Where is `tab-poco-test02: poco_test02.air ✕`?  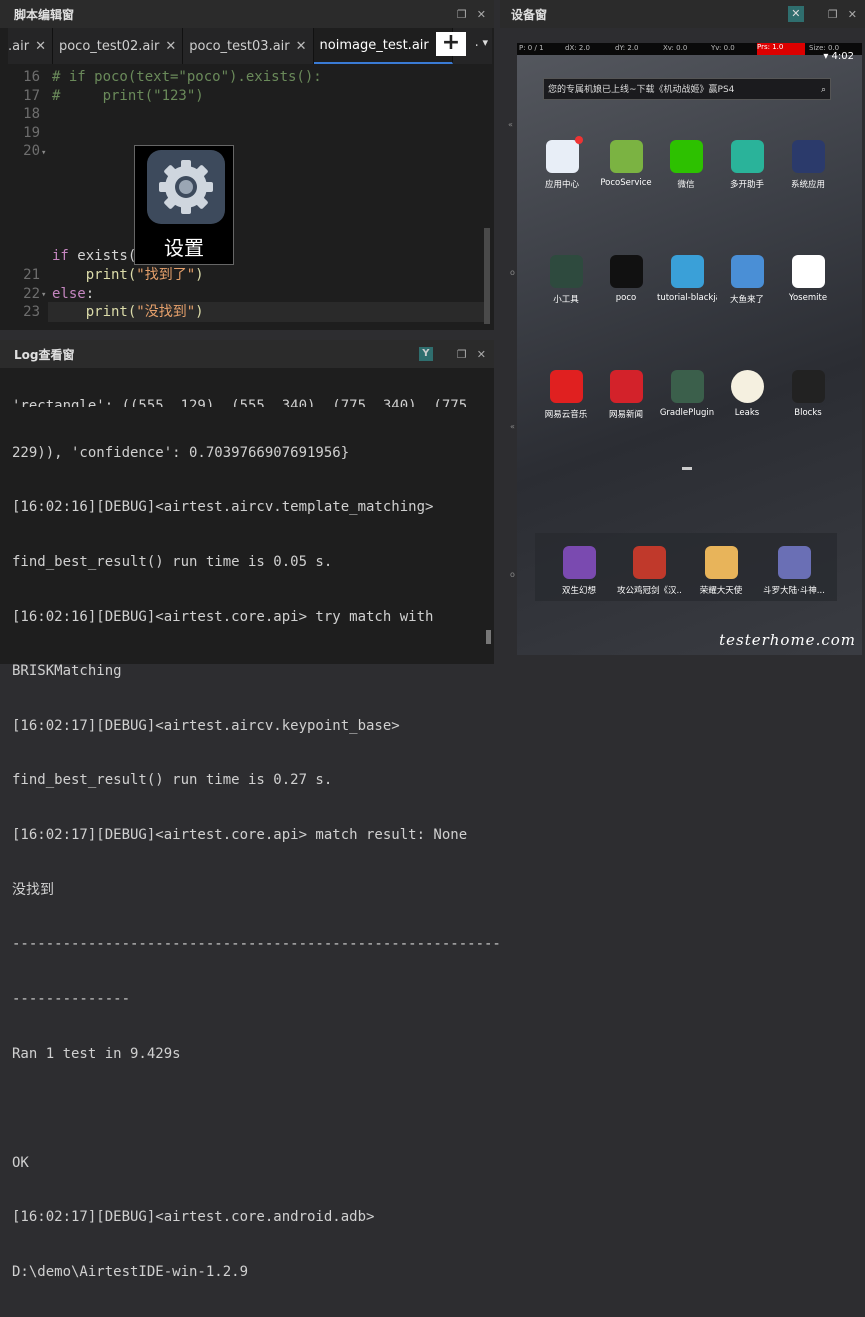 tab-poco-test02: poco_test02.air ✕ is located at coordinates (118, 46).